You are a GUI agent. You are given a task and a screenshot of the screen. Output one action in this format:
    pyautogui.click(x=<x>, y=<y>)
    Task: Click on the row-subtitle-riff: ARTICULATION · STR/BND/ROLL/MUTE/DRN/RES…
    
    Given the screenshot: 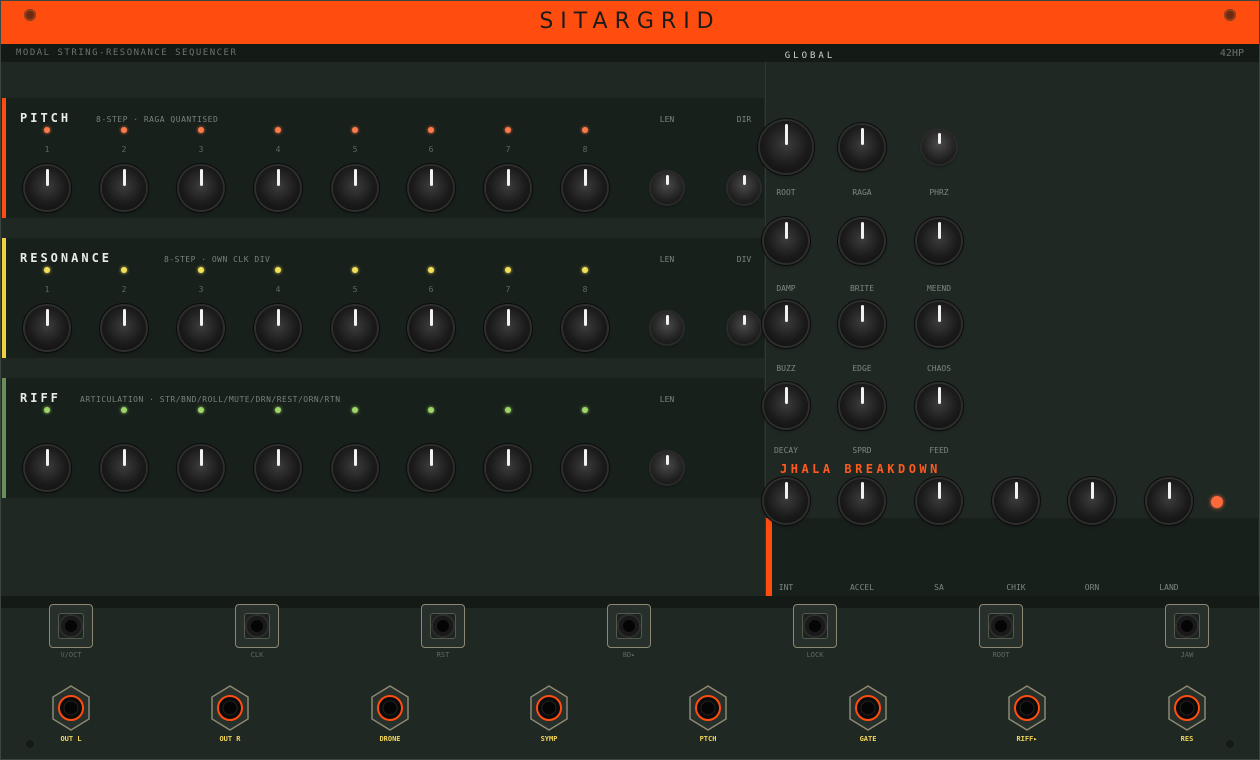 What is the action you would take?
    pyautogui.click(x=210, y=399)
    